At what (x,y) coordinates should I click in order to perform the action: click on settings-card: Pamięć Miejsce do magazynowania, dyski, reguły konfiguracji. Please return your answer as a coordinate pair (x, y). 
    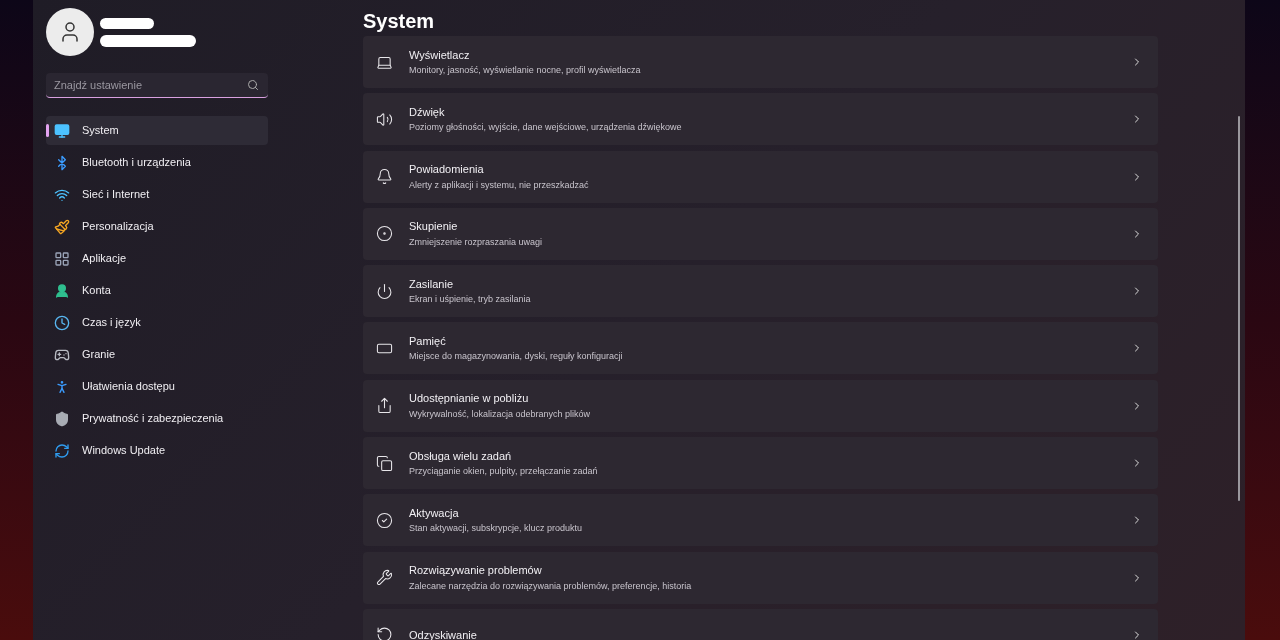
    Looking at the image, I should click on (760, 348).